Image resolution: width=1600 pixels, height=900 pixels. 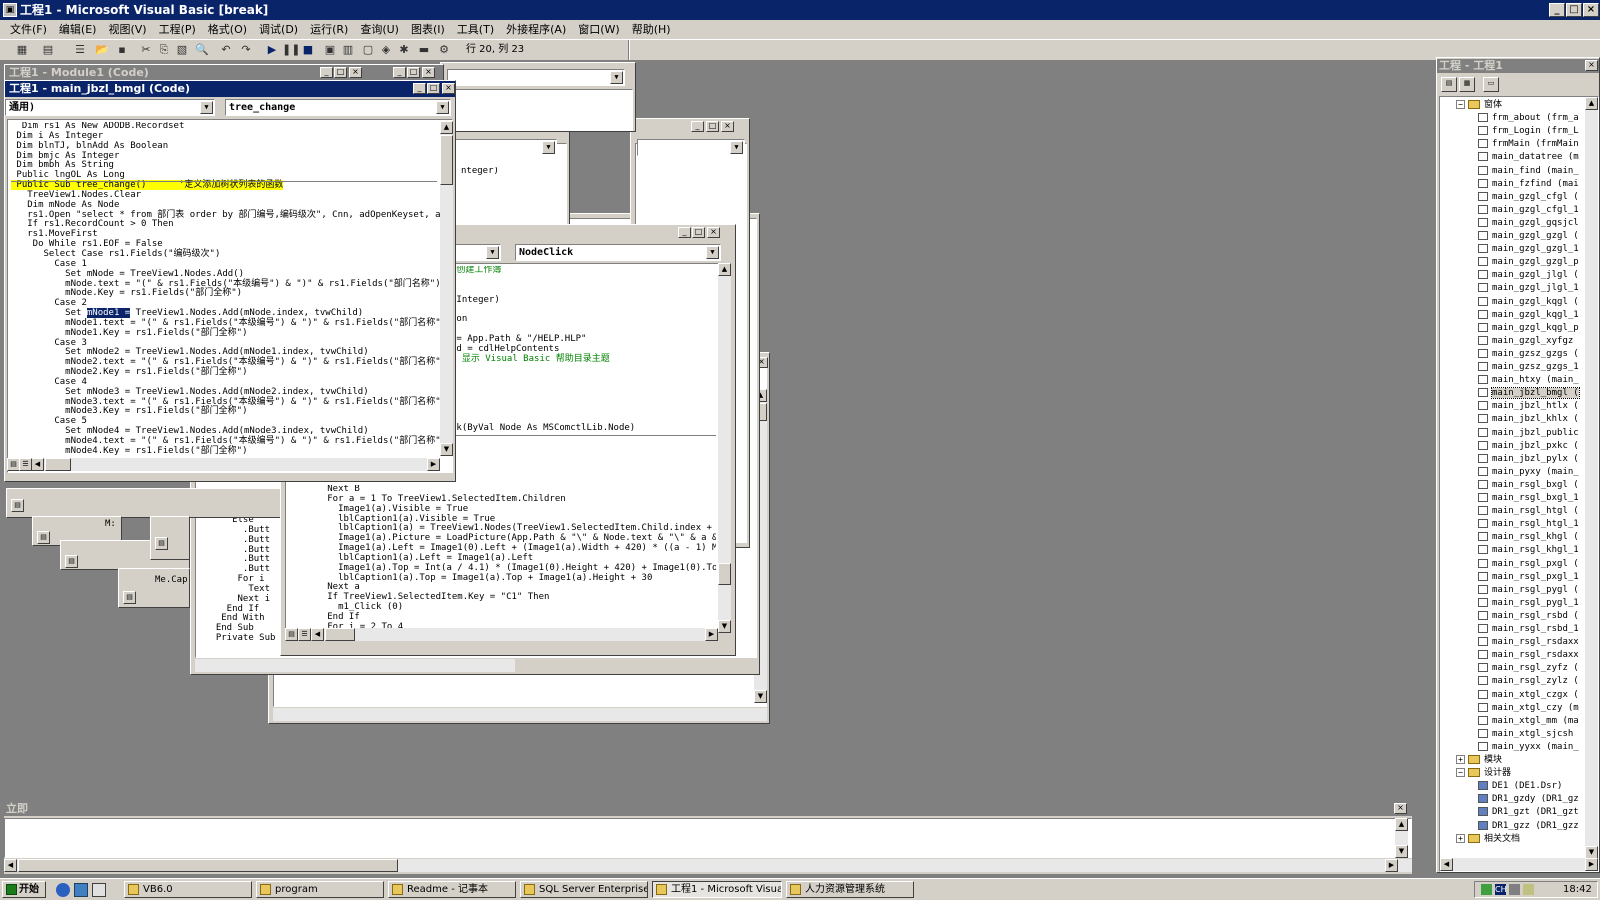 What do you see at coordinates (1528, 354) in the screenshot?
I see `tree-item-form: main_gzsz_gzgs (` at bounding box center [1528, 354].